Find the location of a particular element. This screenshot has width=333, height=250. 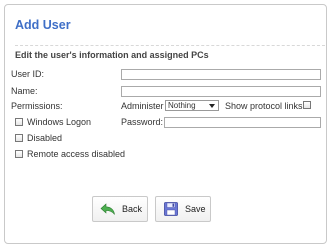

administer-select: Nothing is located at coordinates (192, 105).